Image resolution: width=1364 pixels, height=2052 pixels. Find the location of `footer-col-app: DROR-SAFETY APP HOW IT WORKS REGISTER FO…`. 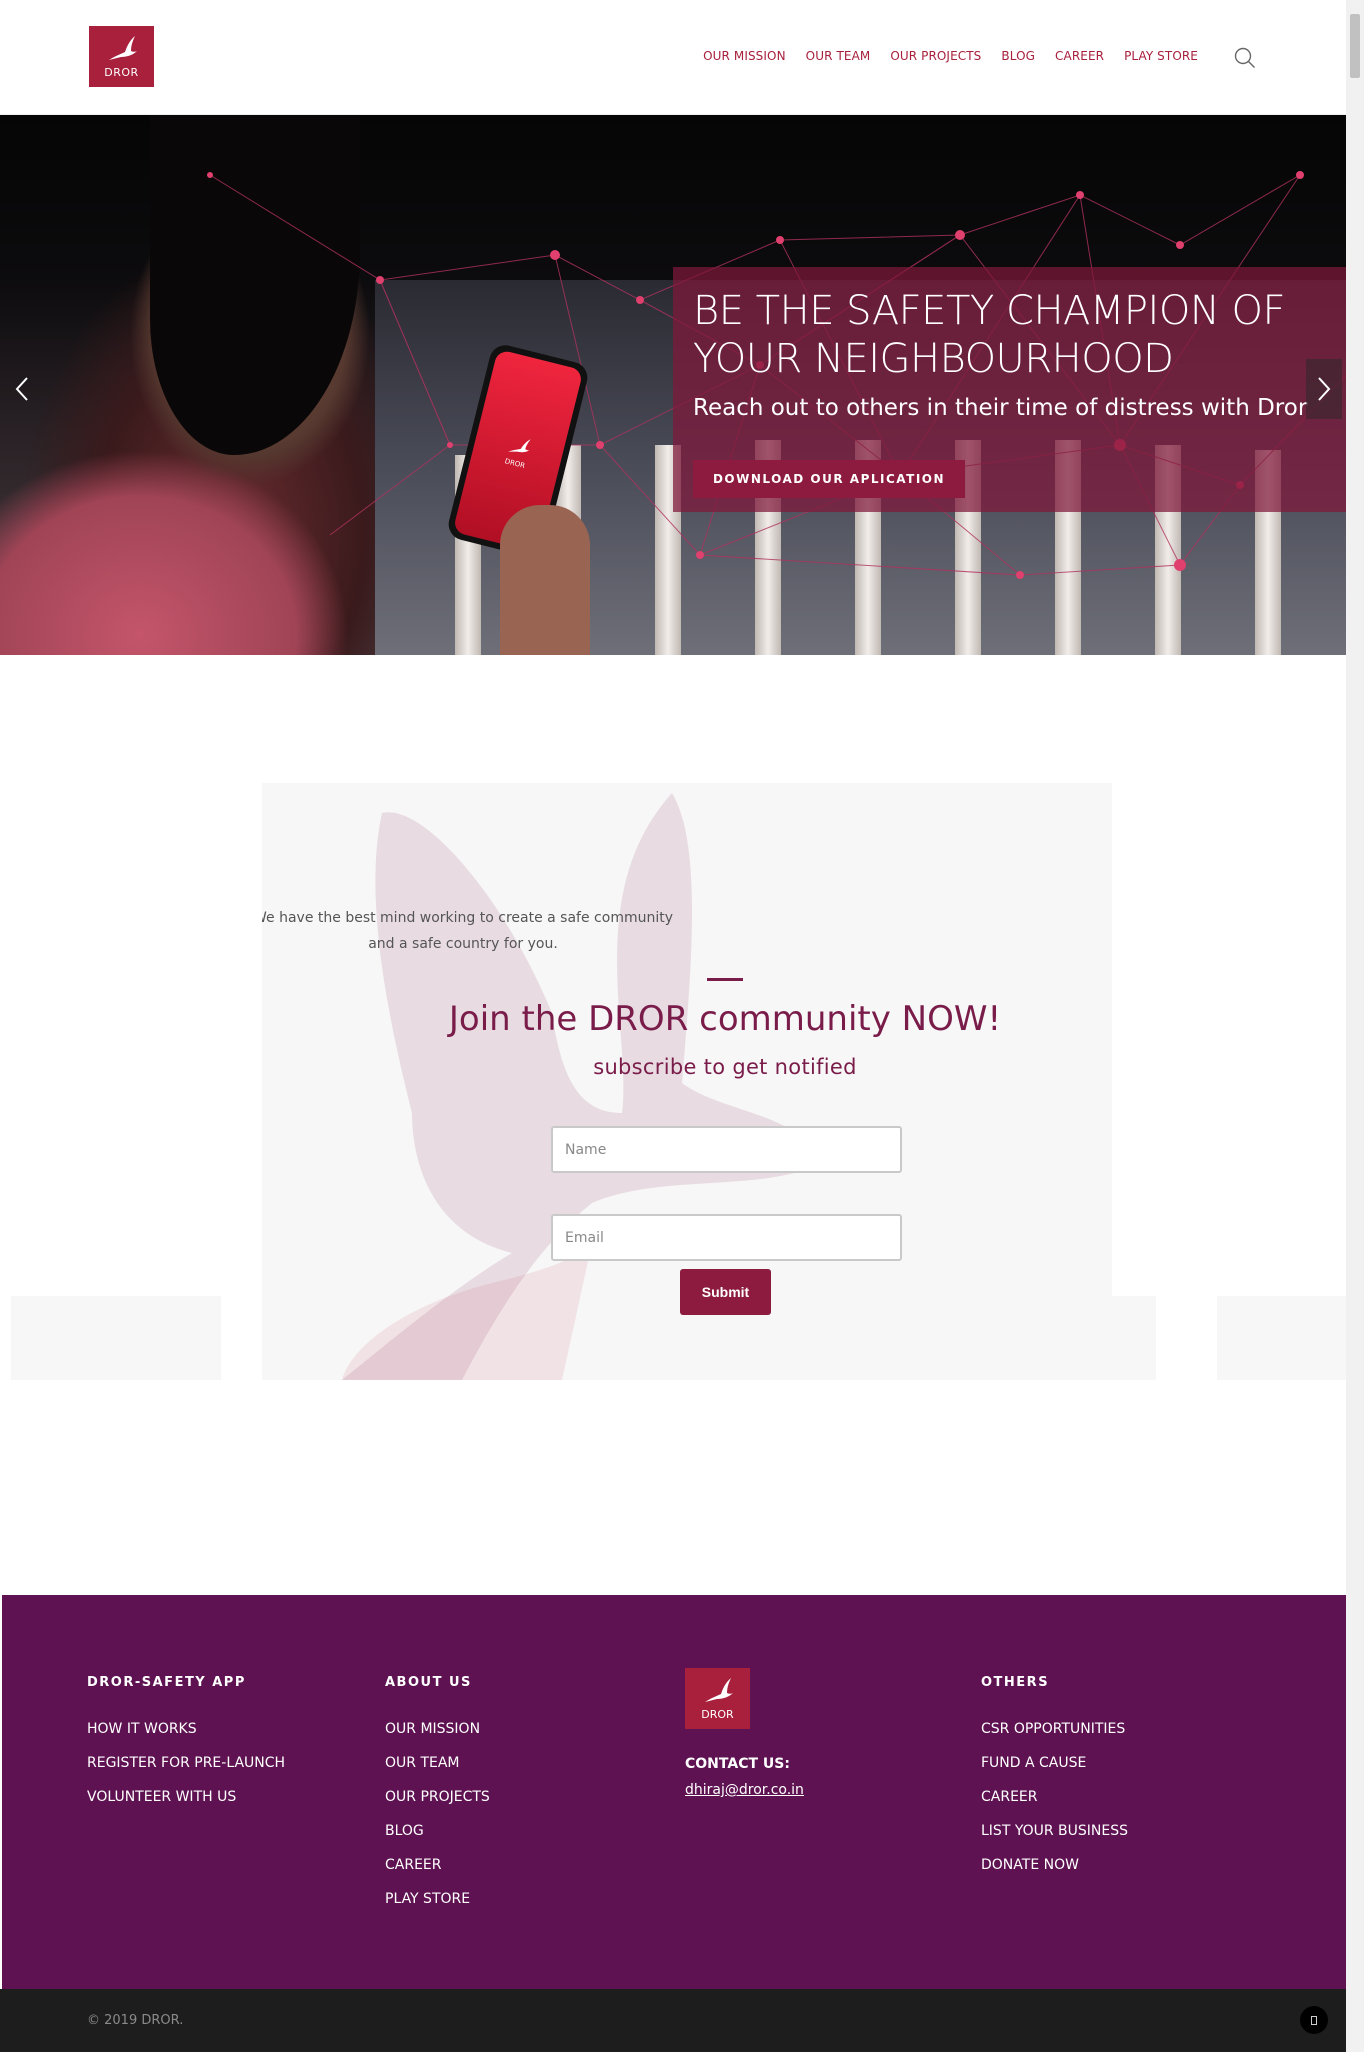

footer-col-app: DROR-SAFETY APP HOW IT WORKS REGISTER FO… is located at coordinates (186, 1744).